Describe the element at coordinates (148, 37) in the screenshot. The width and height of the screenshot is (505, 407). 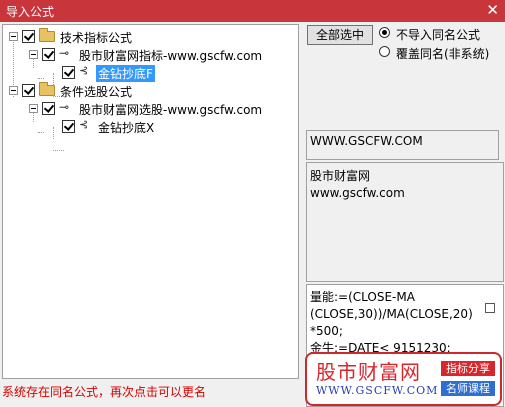
I see `tree-group-indicators: 技术指标公式` at that location.